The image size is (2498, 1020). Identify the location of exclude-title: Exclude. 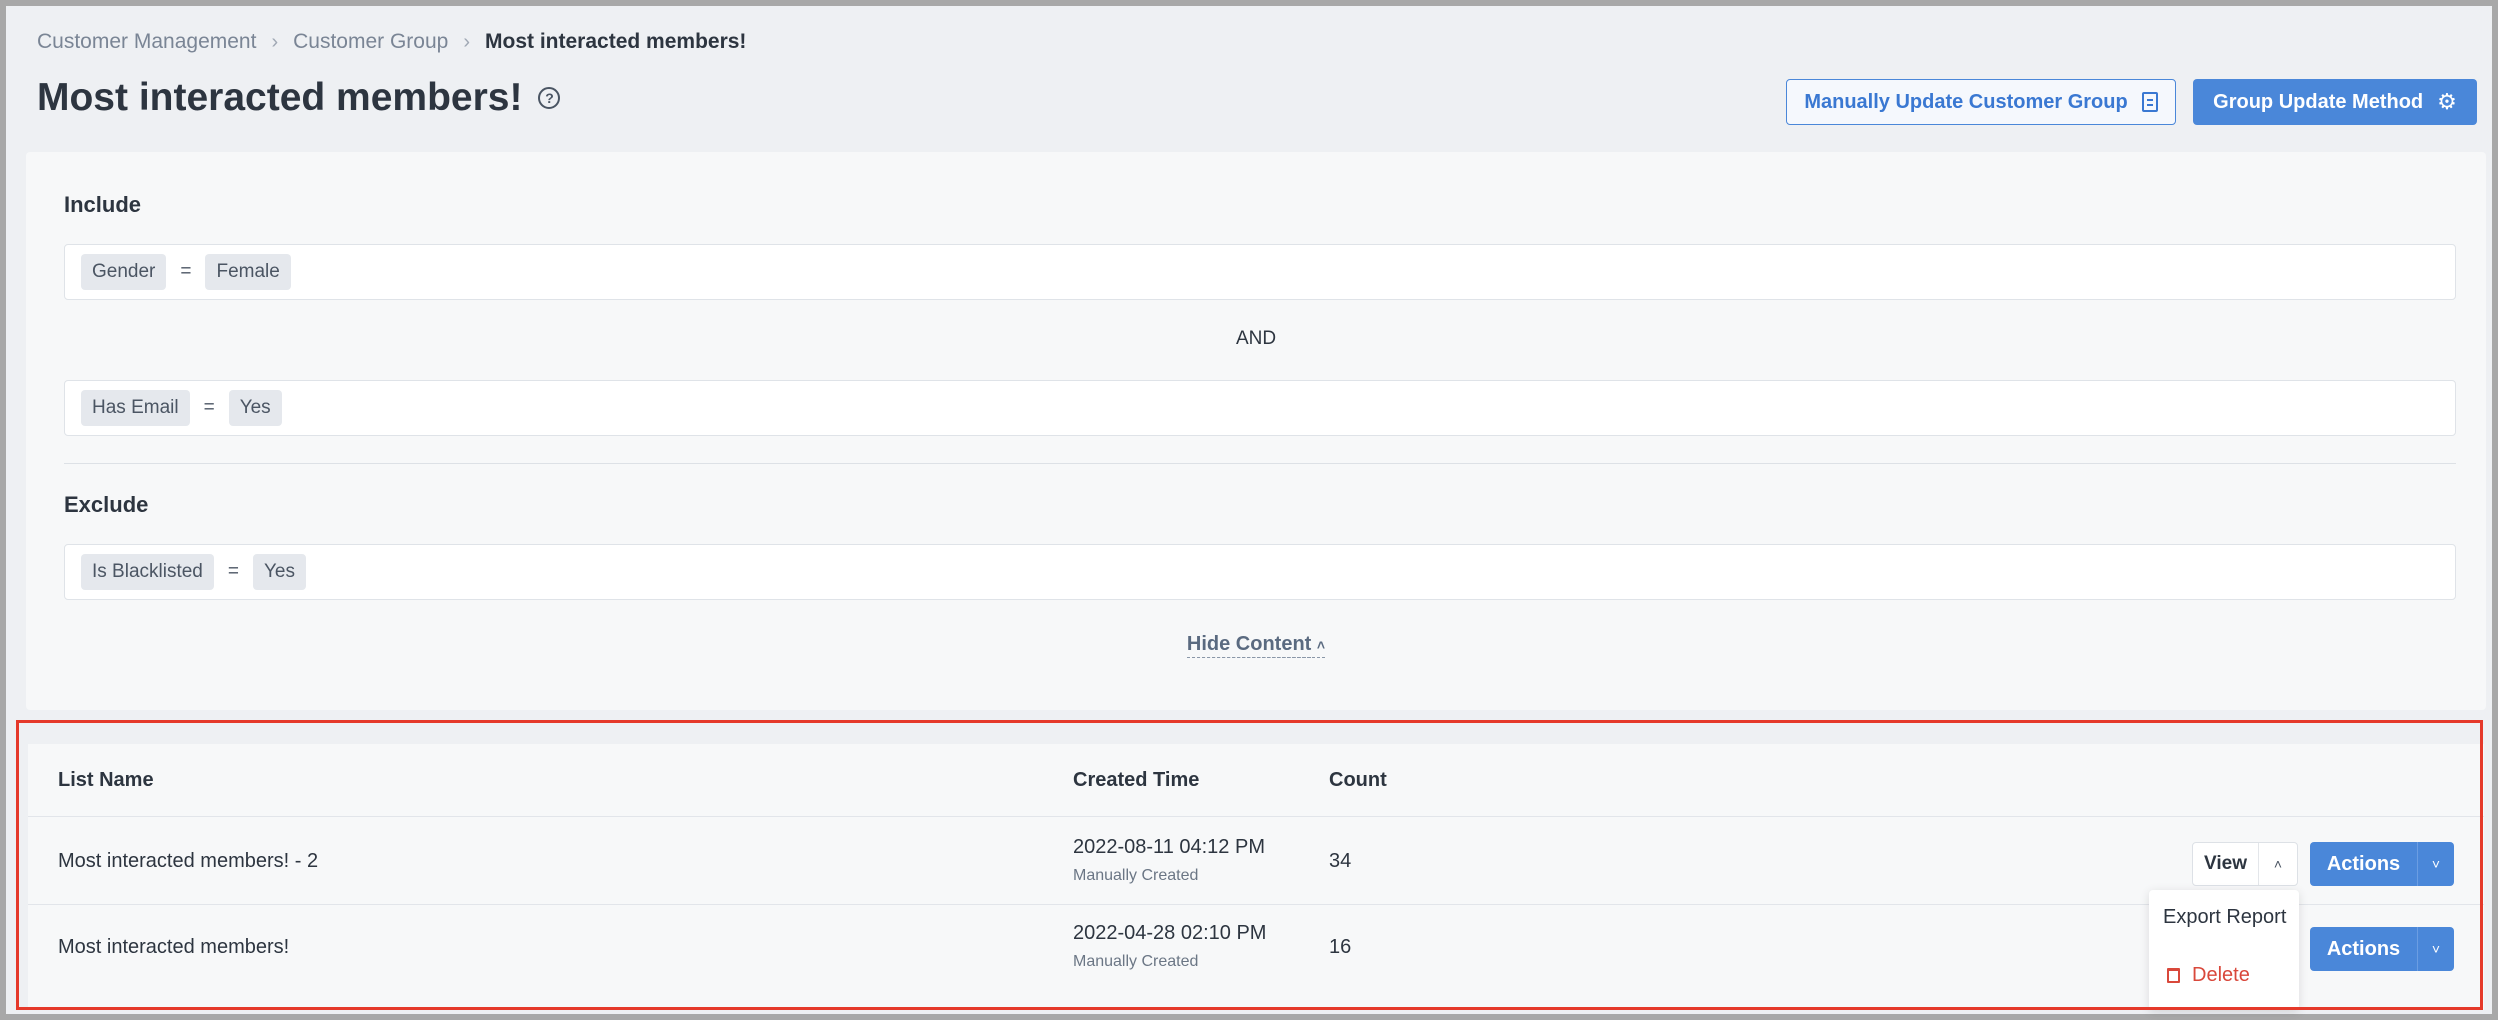
(106, 504).